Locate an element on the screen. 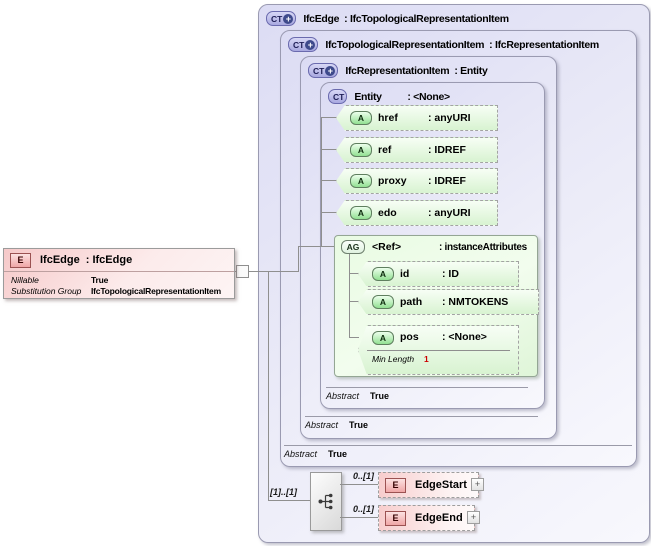 This screenshot has height=546, width=651. attribute-edo: A edo : anyURI is located at coordinates (417, 213).